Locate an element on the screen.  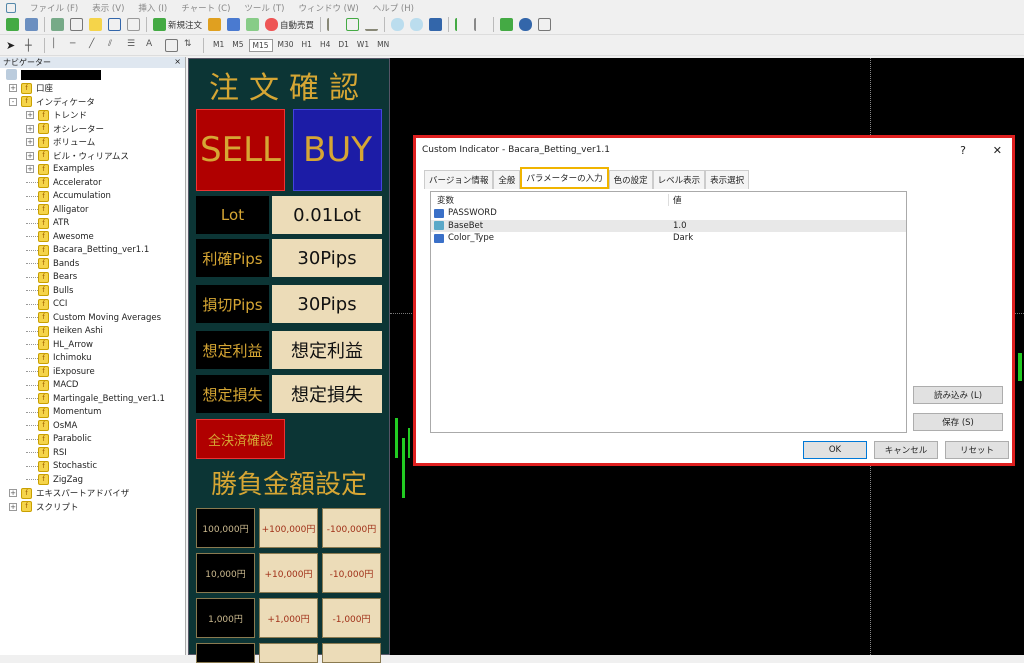
menu-item: ツール (T) is located at coordinates (264, 8).